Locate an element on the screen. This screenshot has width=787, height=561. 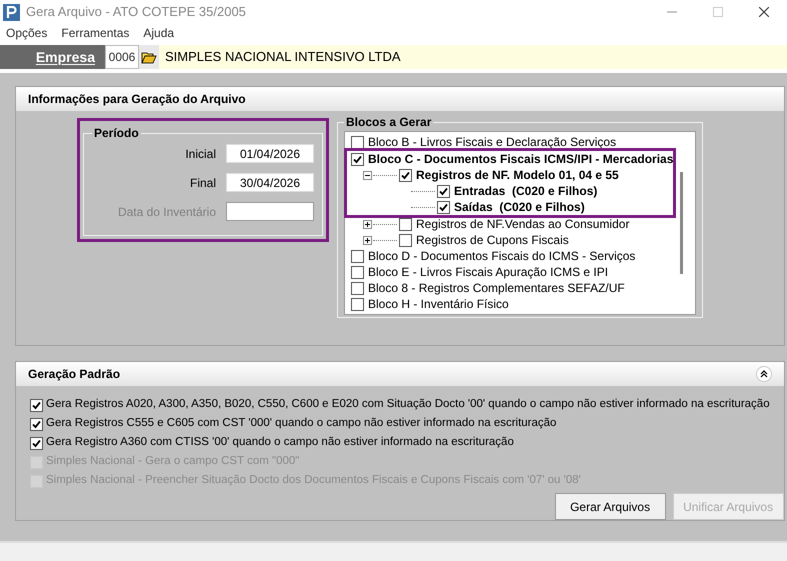
close-icon is located at coordinates (764, 12).